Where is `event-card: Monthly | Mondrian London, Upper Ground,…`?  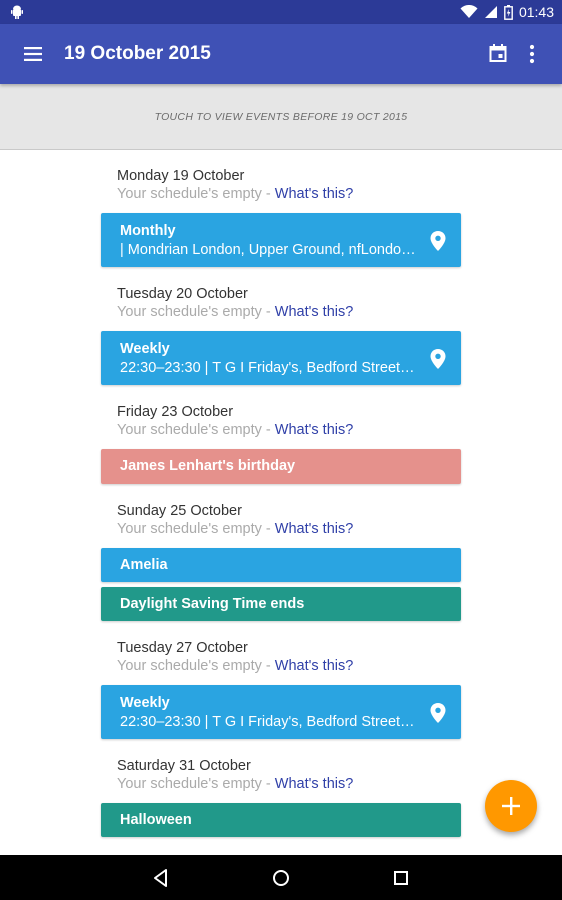
event-card: Monthly | Mondrian London, Upper Ground,… is located at coordinates (281, 240).